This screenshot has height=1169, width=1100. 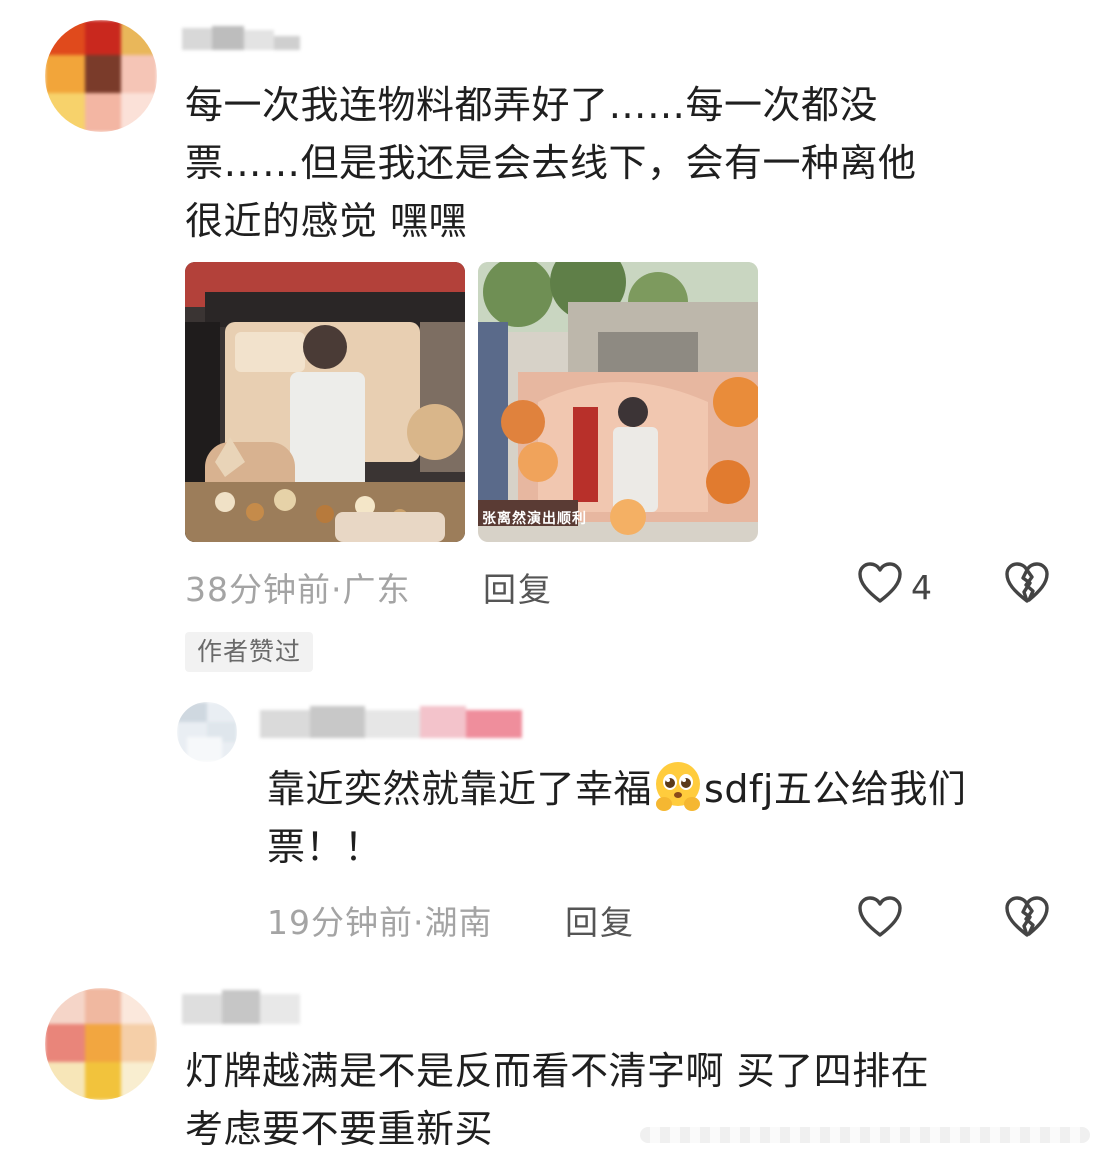 I want to click on comment-text-line: 每一次我连物料都弄好了……每一次都没, so click(x=532, y=105).